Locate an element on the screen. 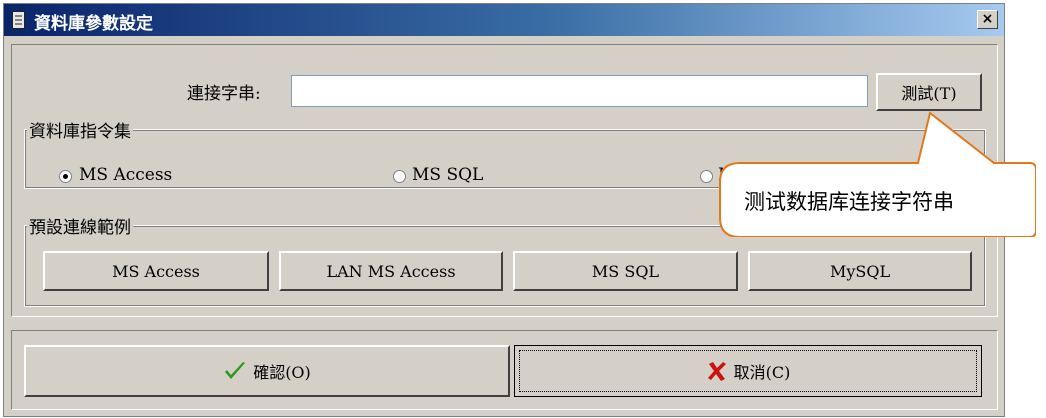 Image resolution: width=1046 pixels, height=418 pixels. radio-ms-access-label: MS Access is located at coordinates (125, 175).